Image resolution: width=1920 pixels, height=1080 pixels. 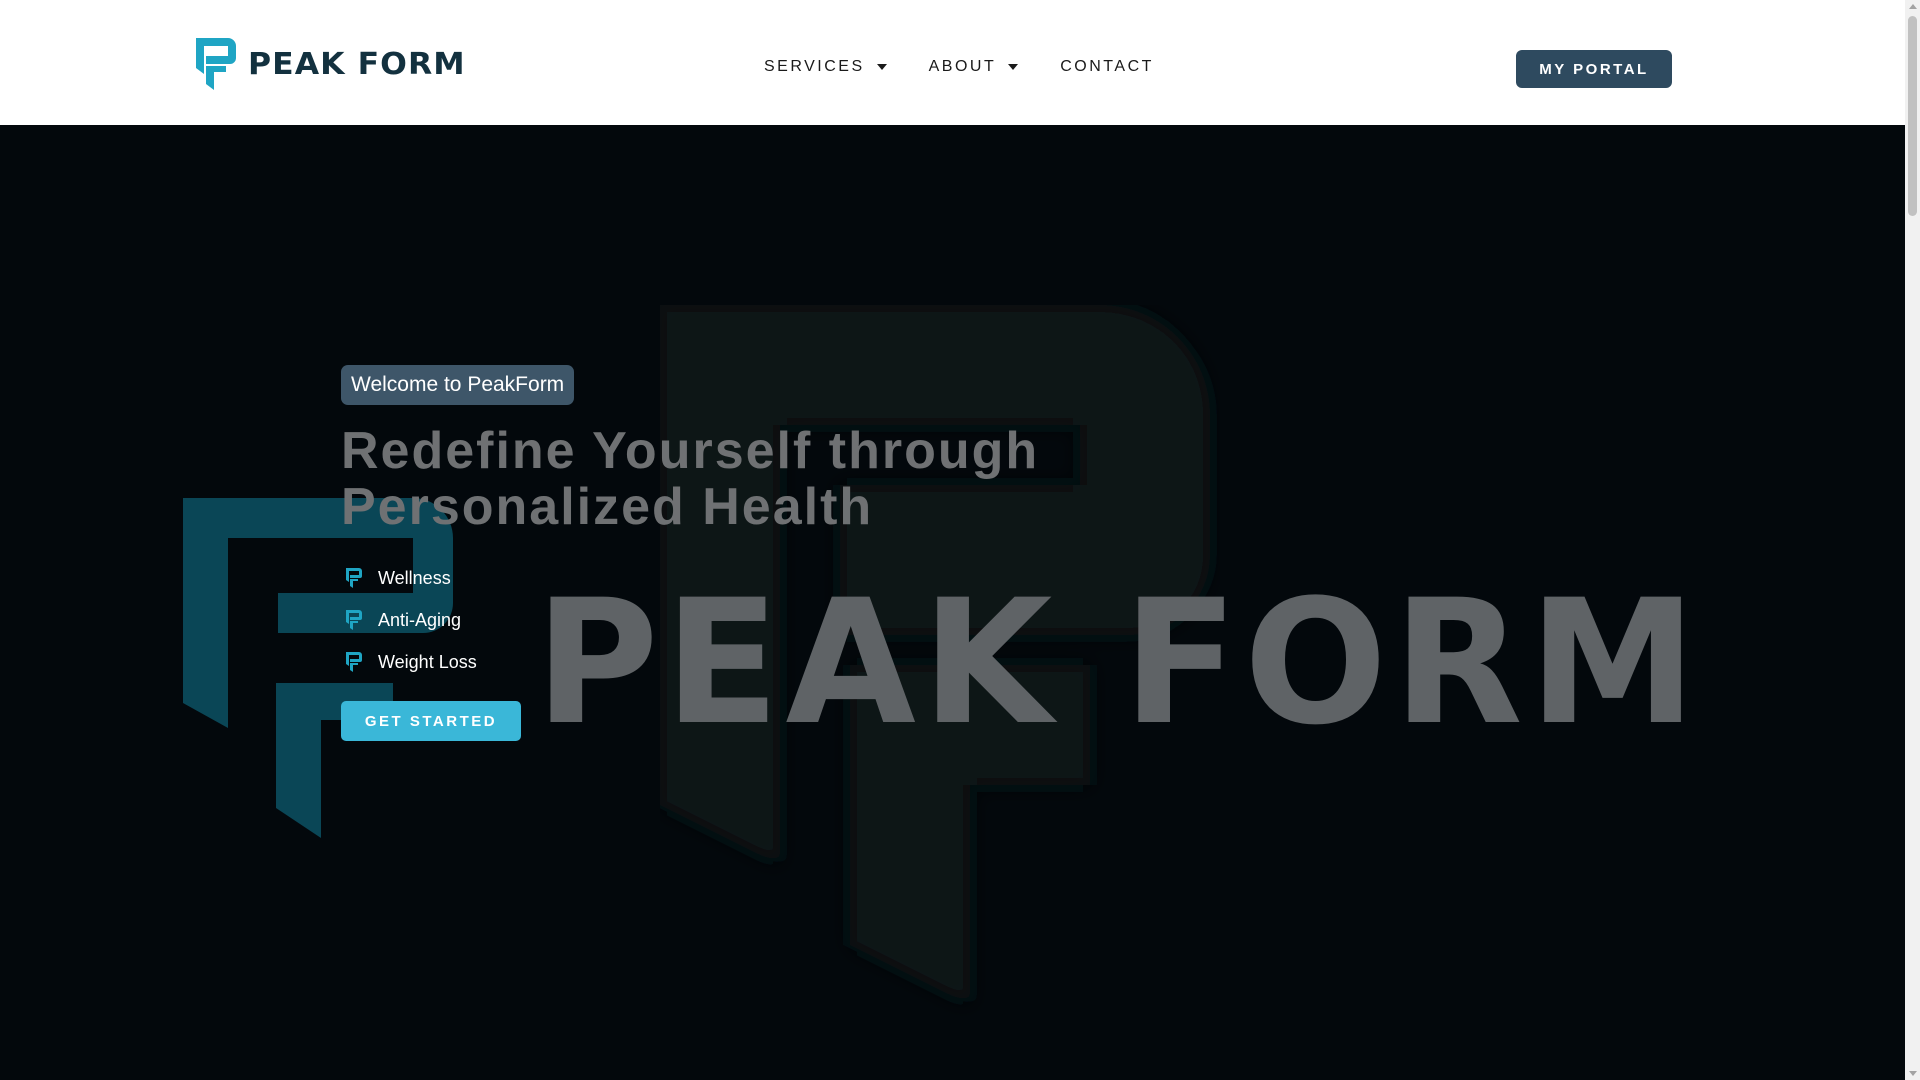 I want to click on brand-logo: PEAK FORM, so click(x=330, y=64).